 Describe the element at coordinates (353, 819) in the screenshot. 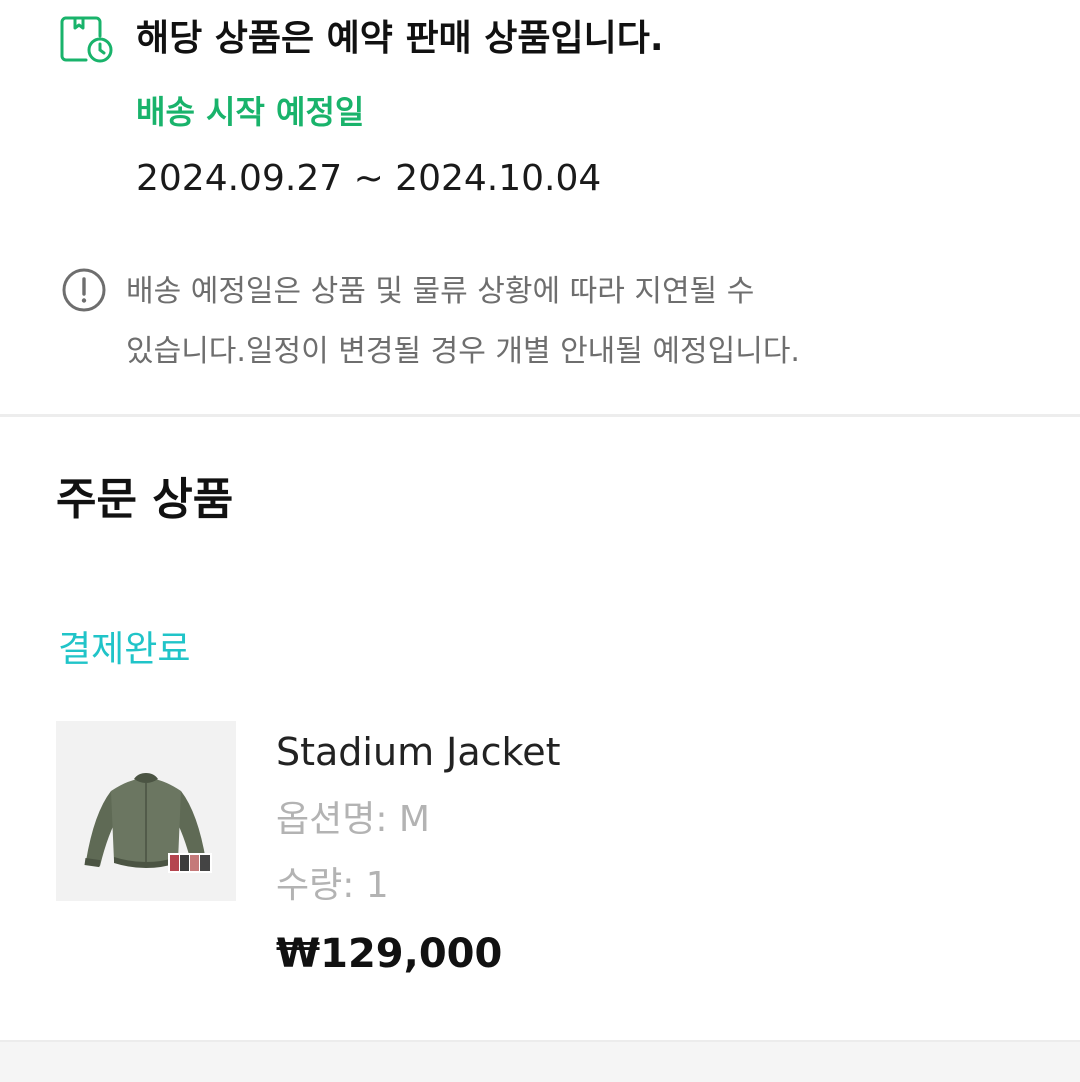

I see `product-option: 옵션명: M` at that location.